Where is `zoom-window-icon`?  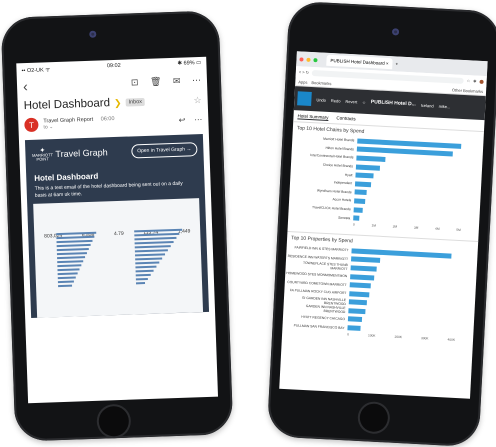
zoom-window-icon is located at coordinates (315, 59).